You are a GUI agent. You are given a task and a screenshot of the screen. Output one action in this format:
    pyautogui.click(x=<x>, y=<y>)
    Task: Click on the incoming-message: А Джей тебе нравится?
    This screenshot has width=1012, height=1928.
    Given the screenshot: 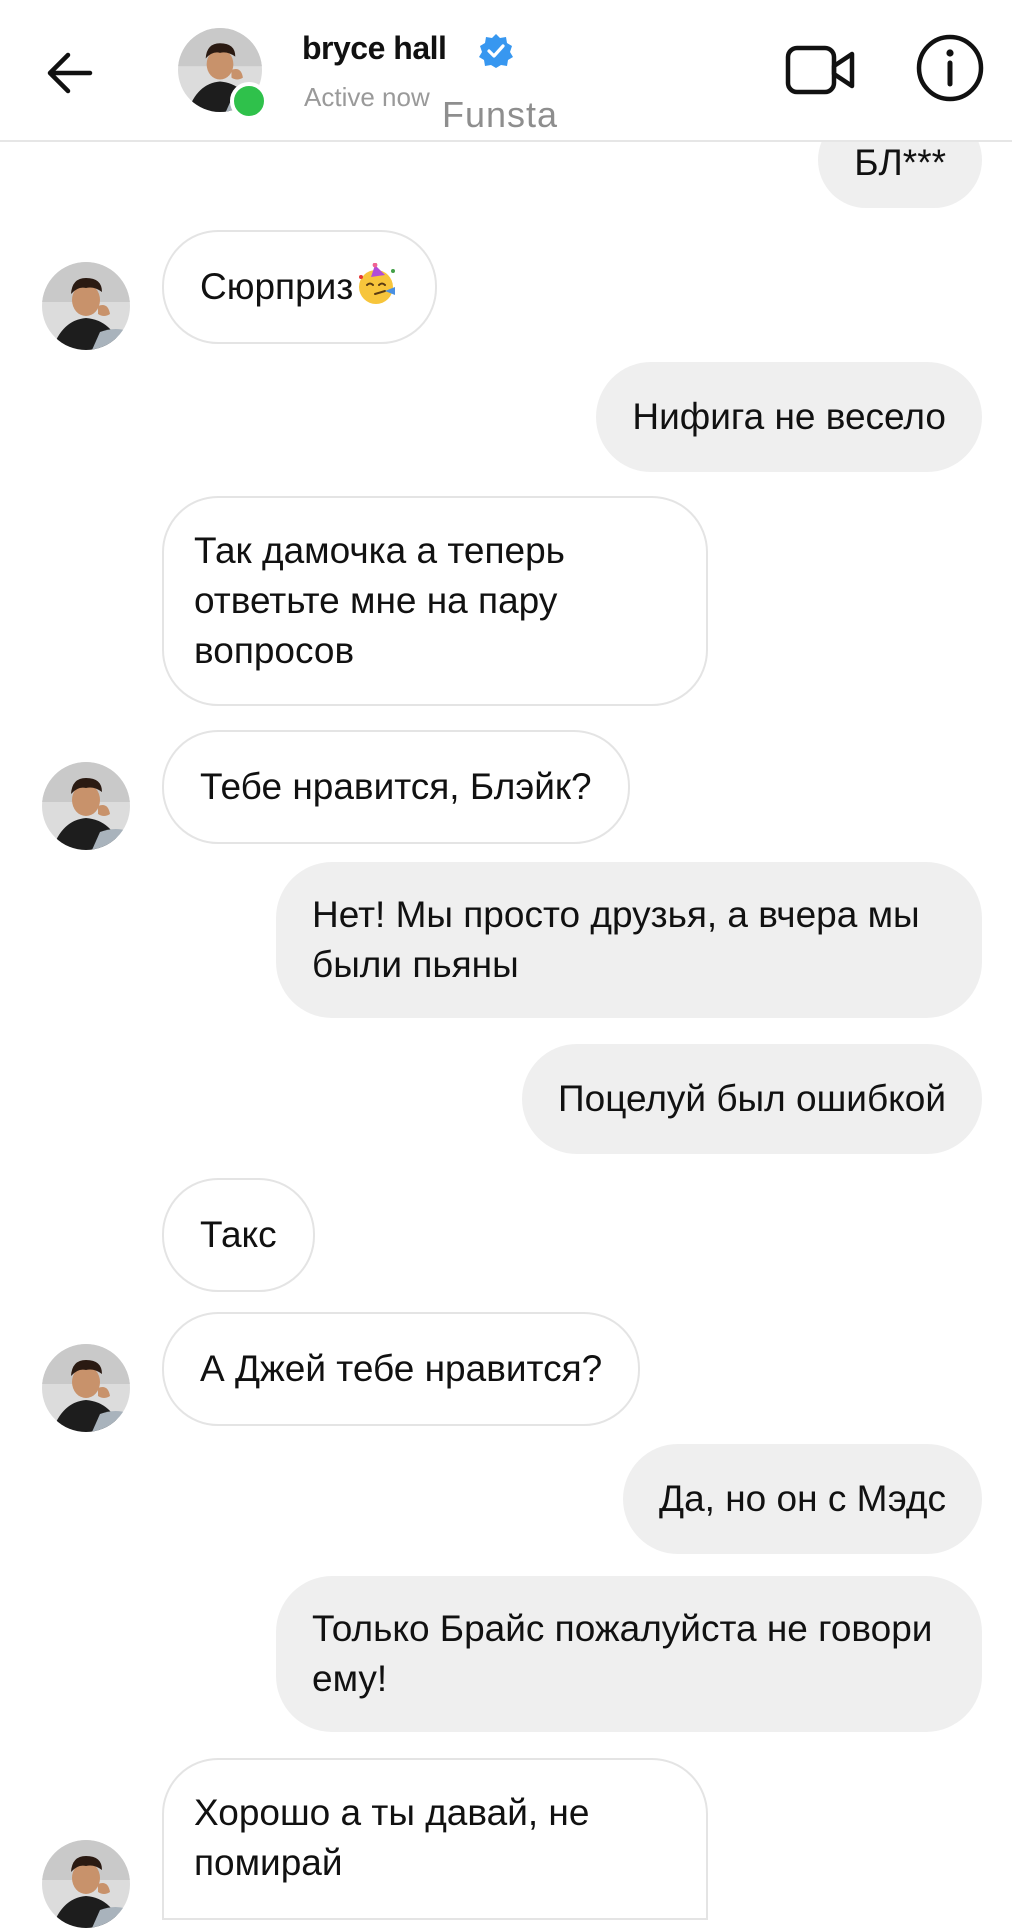 What is the action you would take?
    pyautogui.click(x=401, y=1369)
    